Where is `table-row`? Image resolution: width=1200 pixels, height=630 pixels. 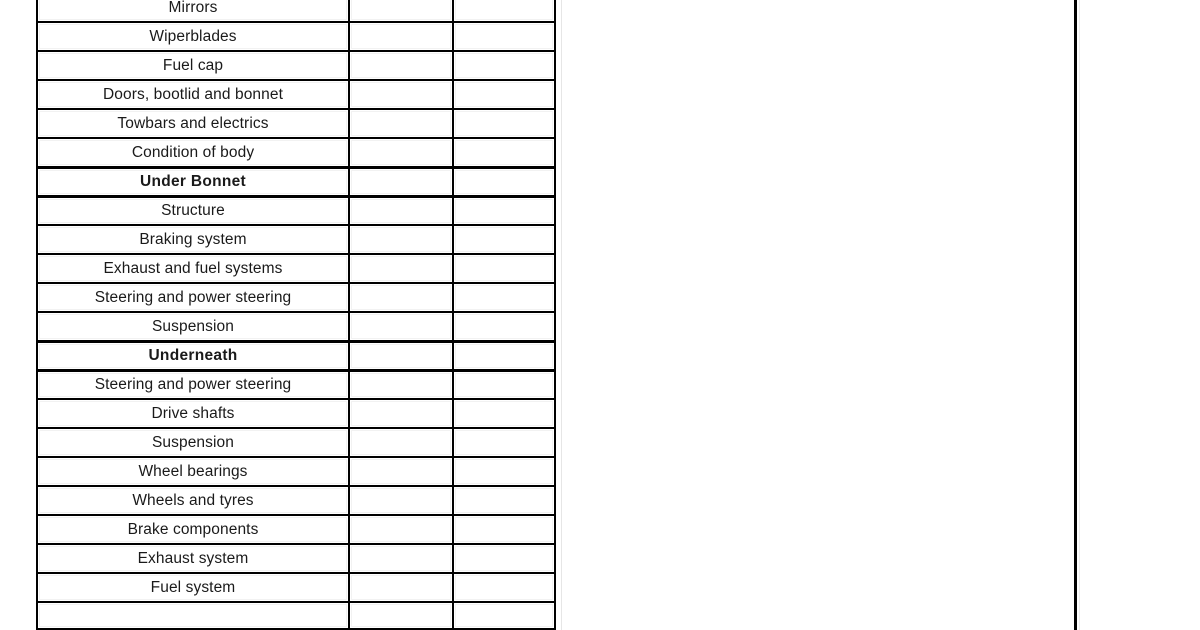
table-row is located at coordinates (296, 615).